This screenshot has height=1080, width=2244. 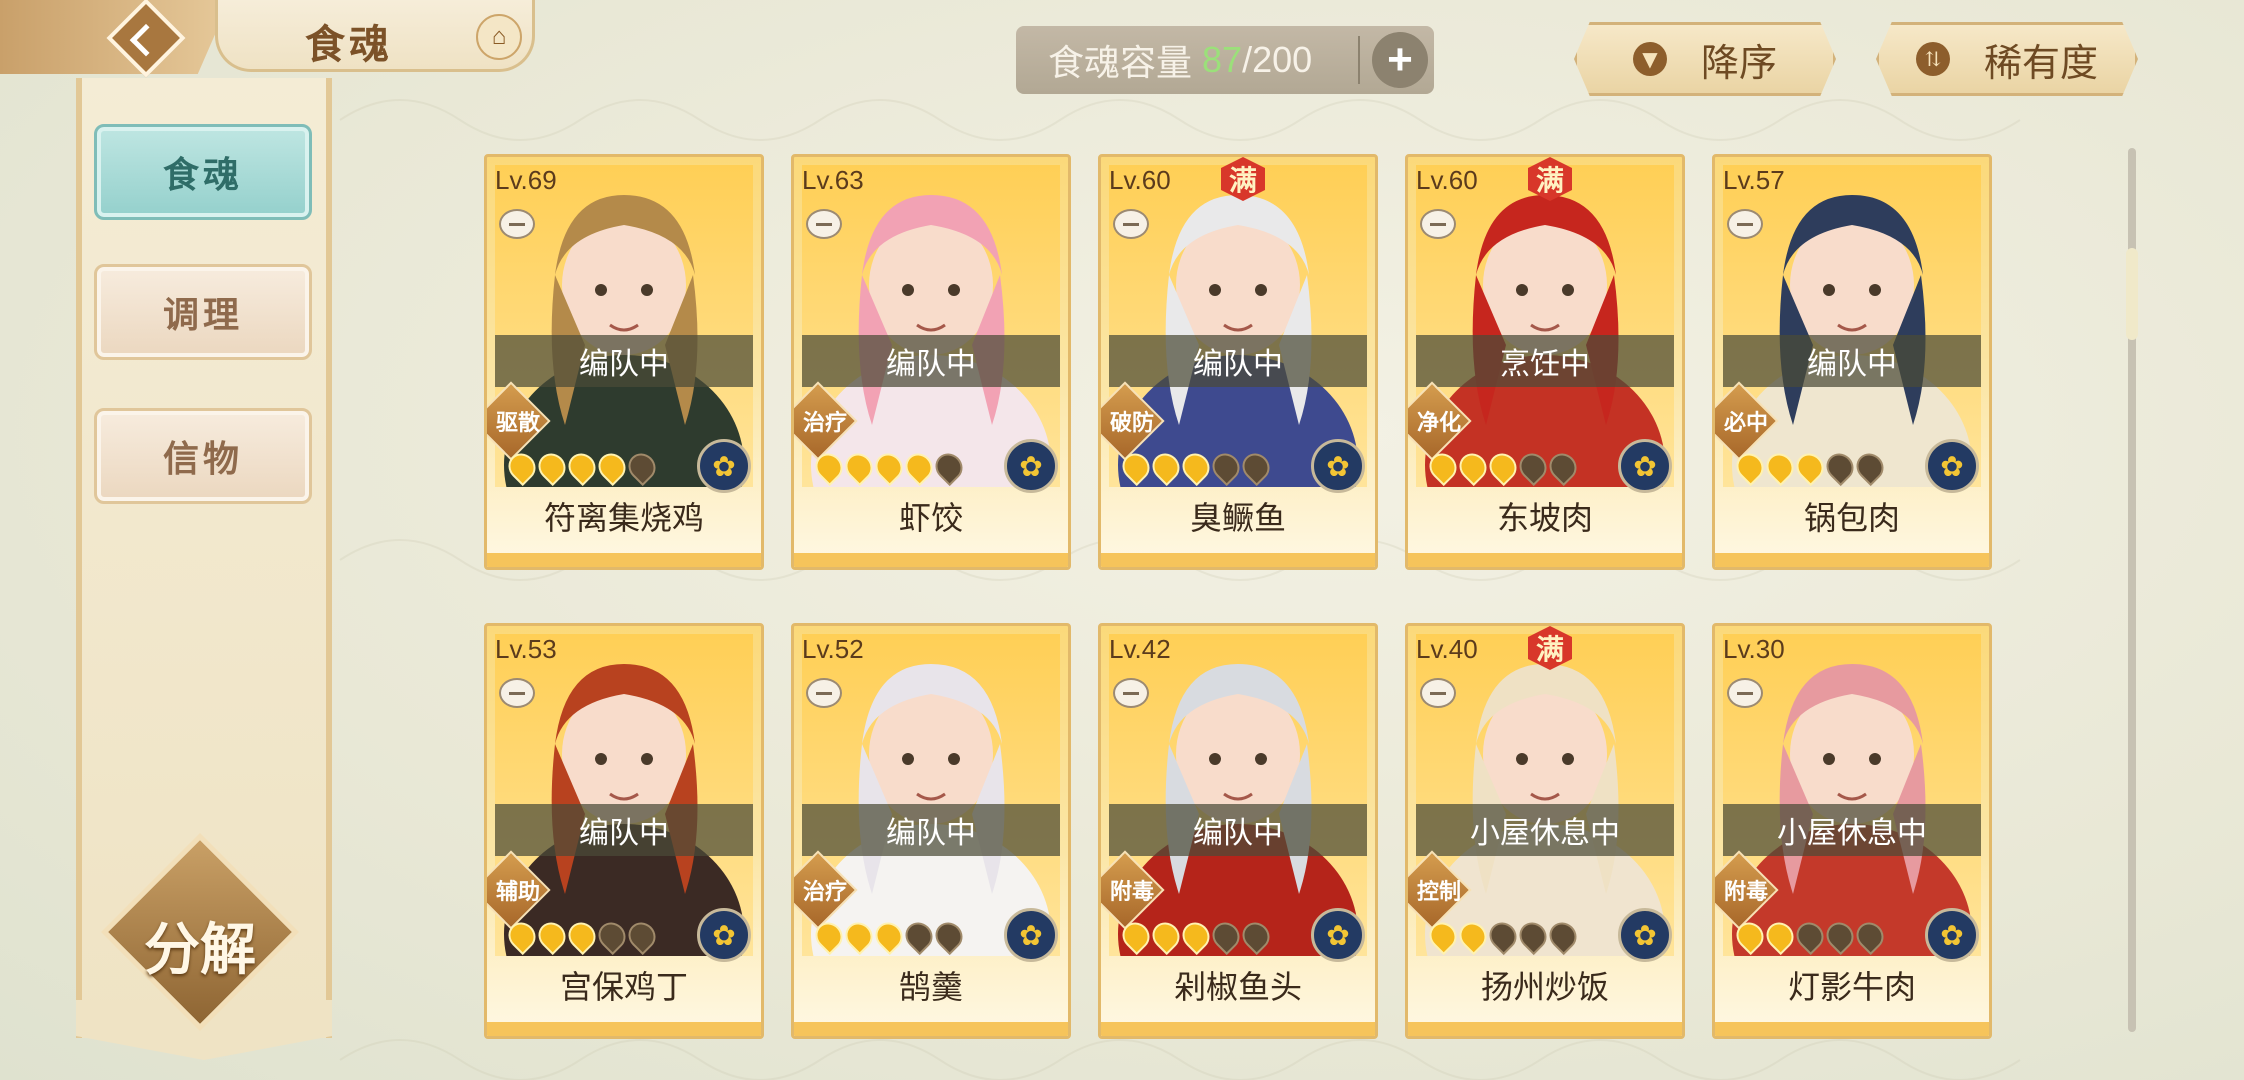 I want to click on sort-rarity-button: ⇅ 稀有度, so click(x=2007, y=59).